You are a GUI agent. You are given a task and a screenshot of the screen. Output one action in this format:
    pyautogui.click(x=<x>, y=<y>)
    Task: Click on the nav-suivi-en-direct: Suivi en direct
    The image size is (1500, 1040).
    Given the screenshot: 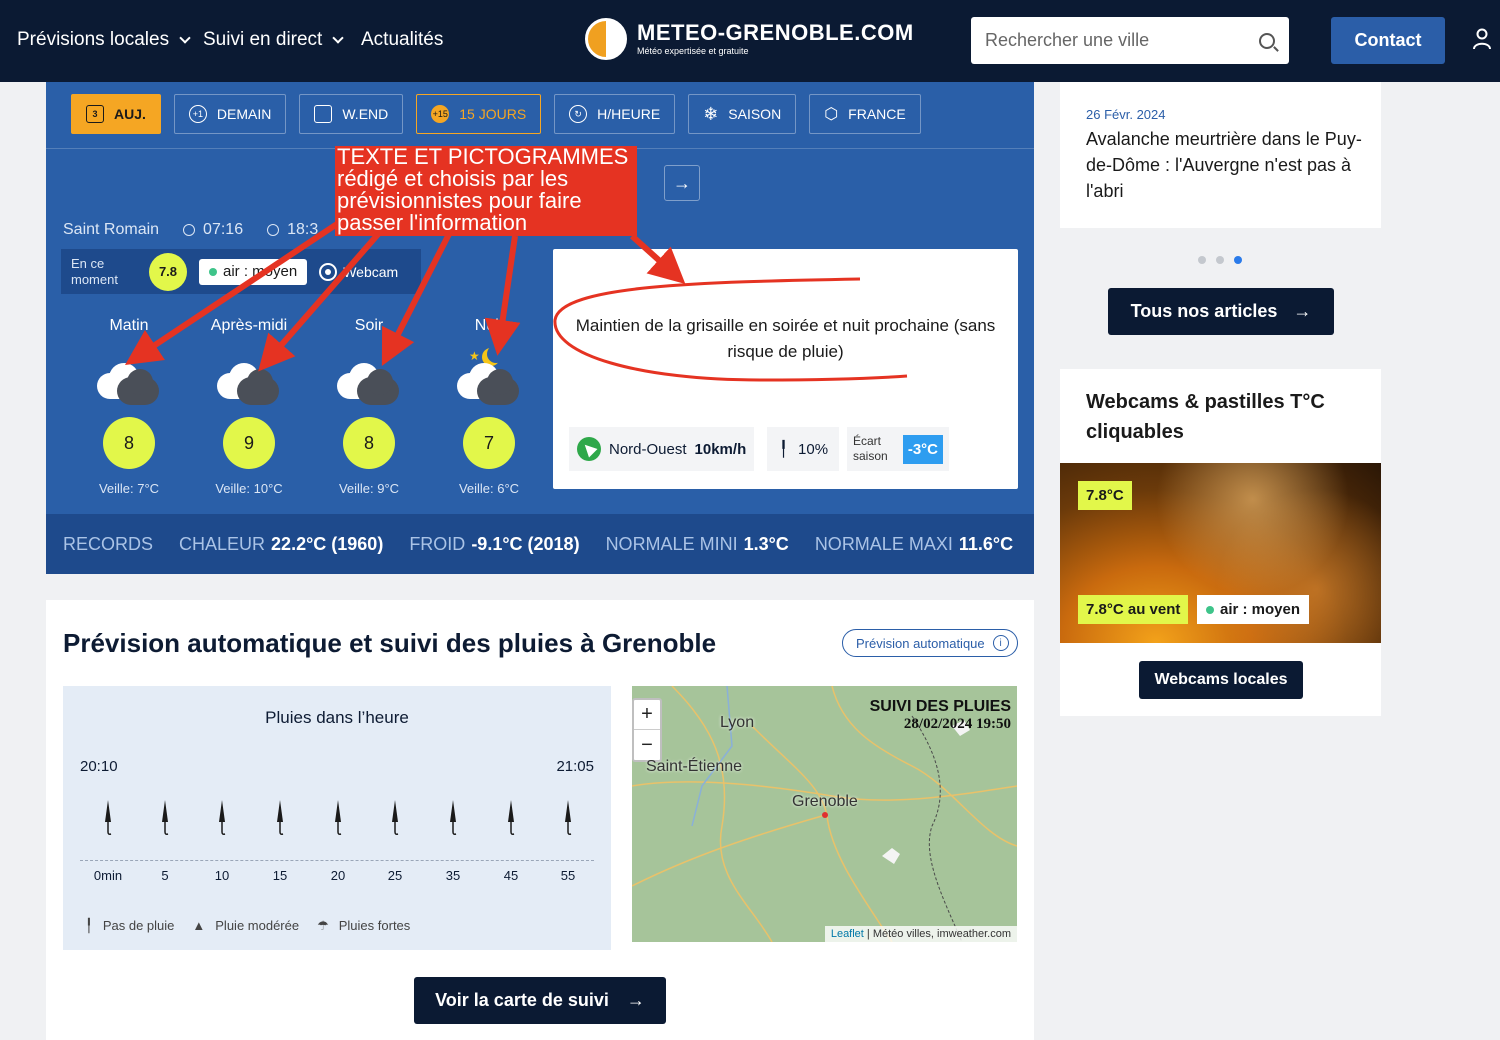 What is the action you would take?
    pyautogui.click(x=274, y=40)
    